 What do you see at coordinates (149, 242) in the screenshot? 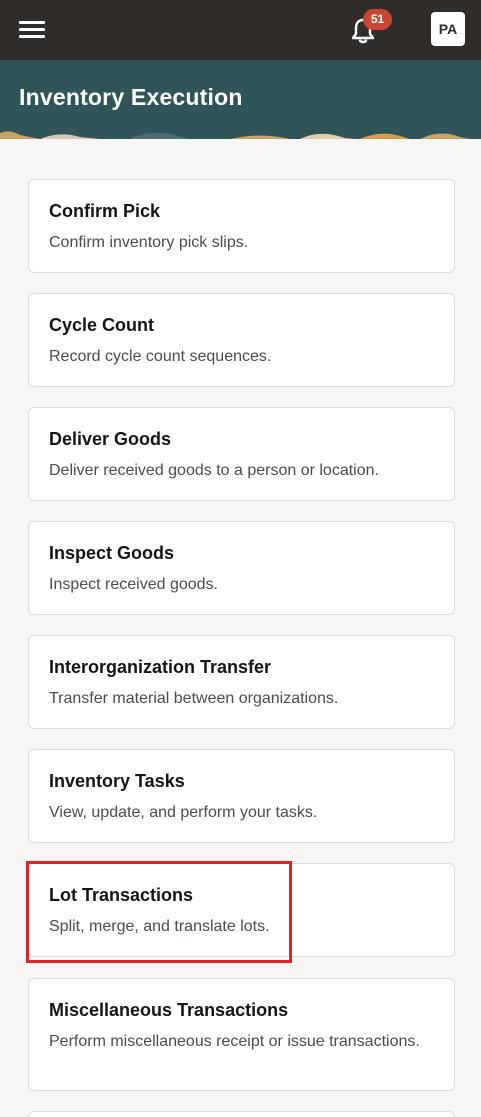
I see `card-description: Confirm inventory pick slips.` at bounding box center [149, 242].